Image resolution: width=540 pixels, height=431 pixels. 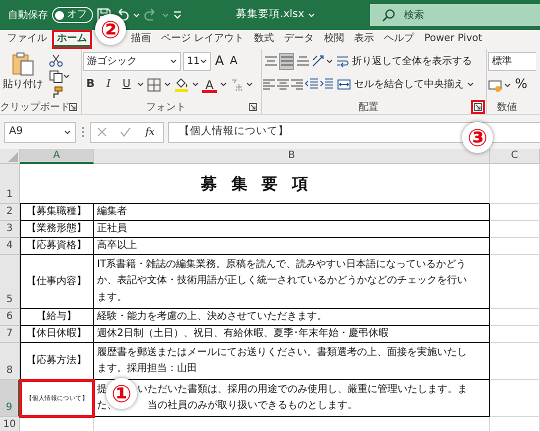 I want to click on cut-icon, so click(x=56, y=60).